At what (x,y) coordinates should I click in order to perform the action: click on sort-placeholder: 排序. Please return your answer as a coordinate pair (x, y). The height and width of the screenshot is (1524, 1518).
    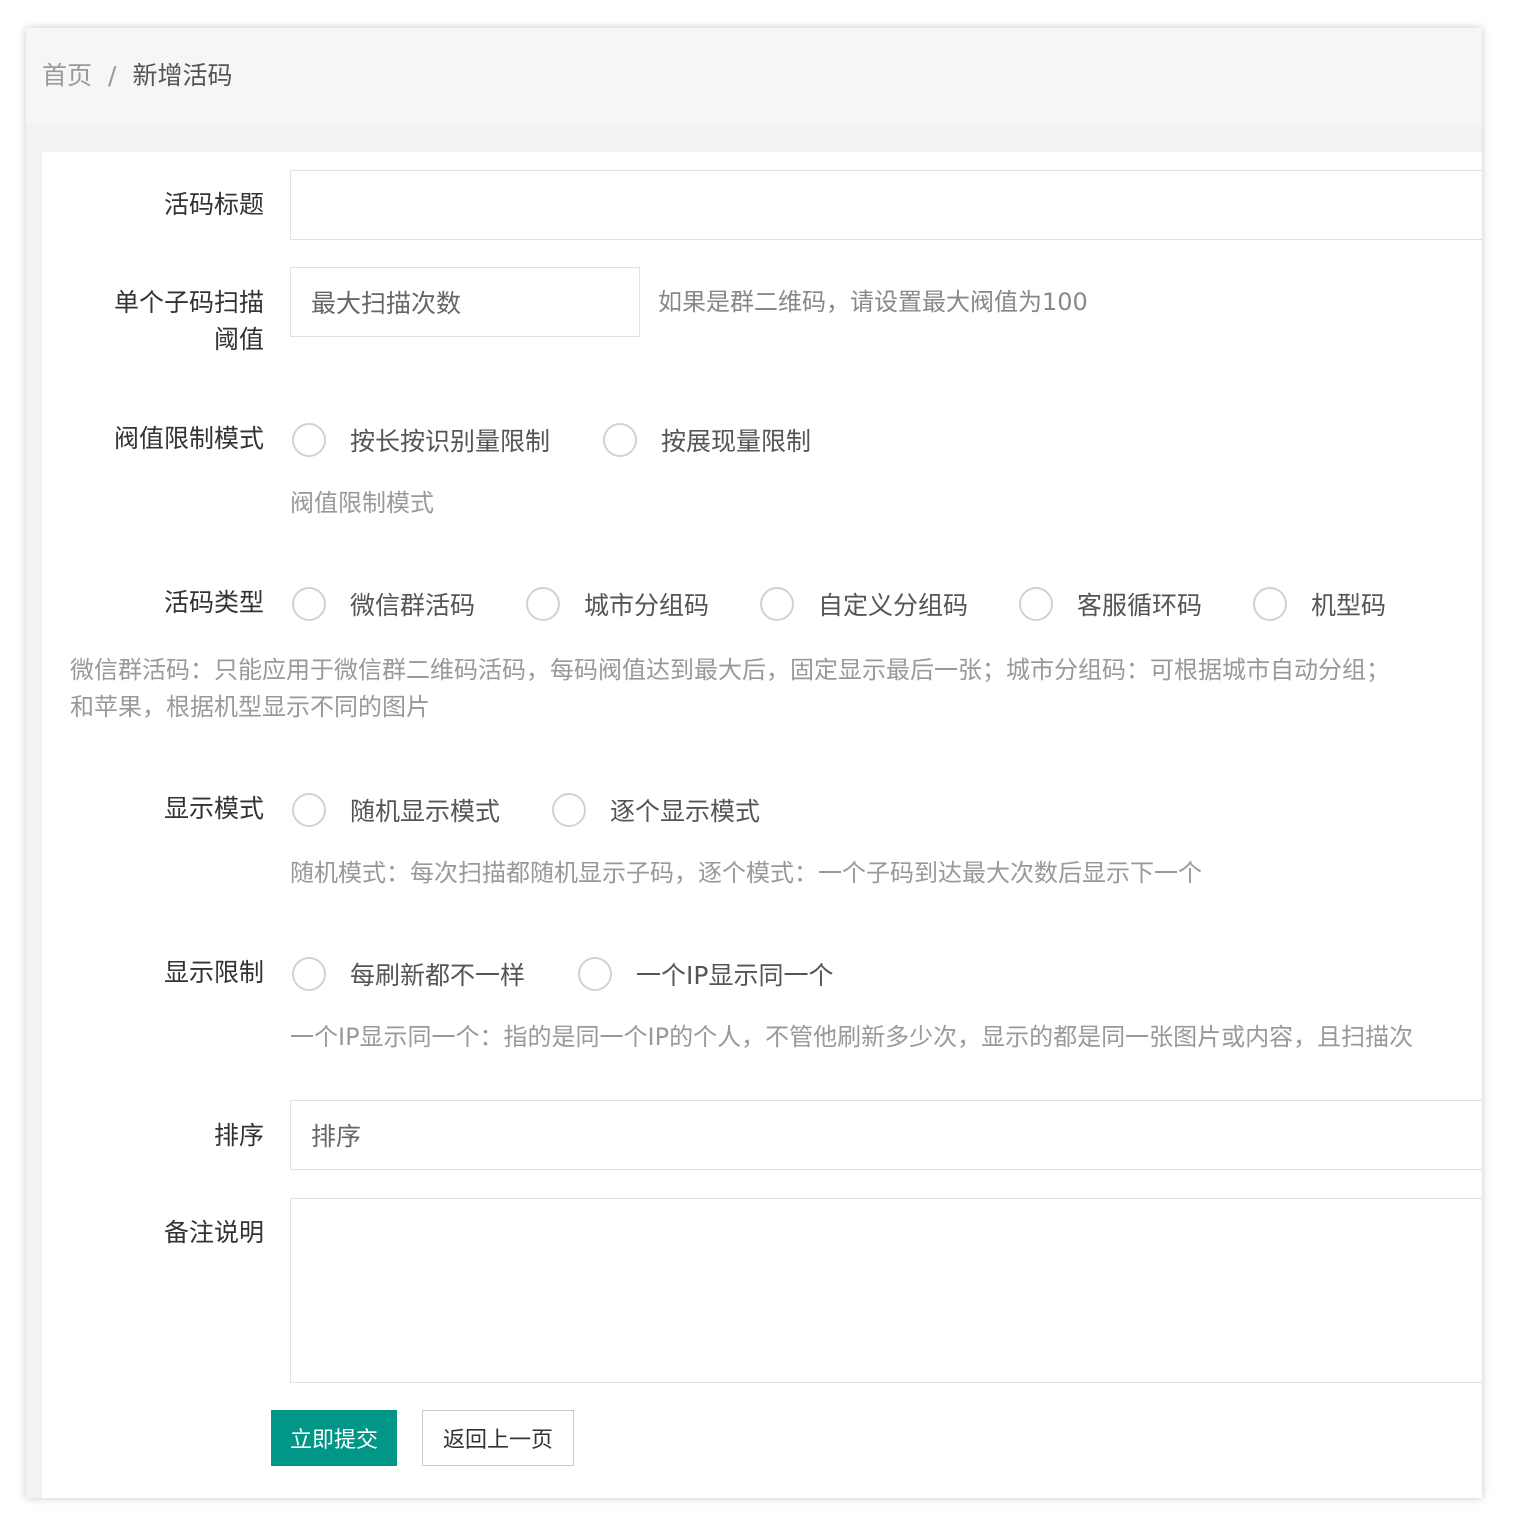
    Looking at the image, I should click on (336, 1136).